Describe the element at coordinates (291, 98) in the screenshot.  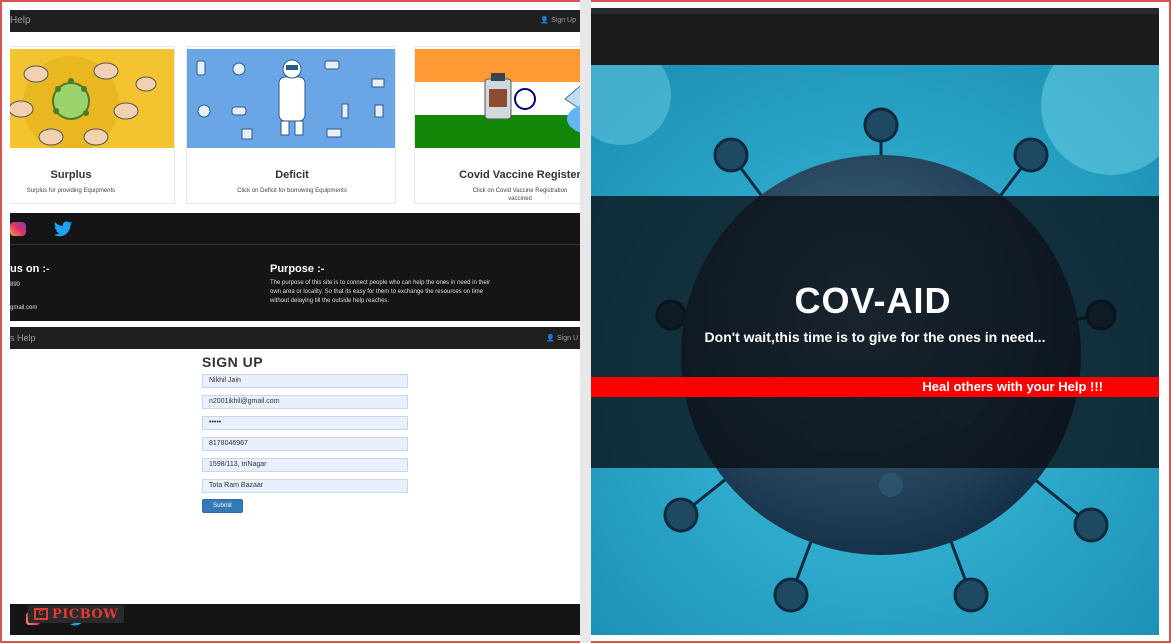
I see `deficit-image` at that location.